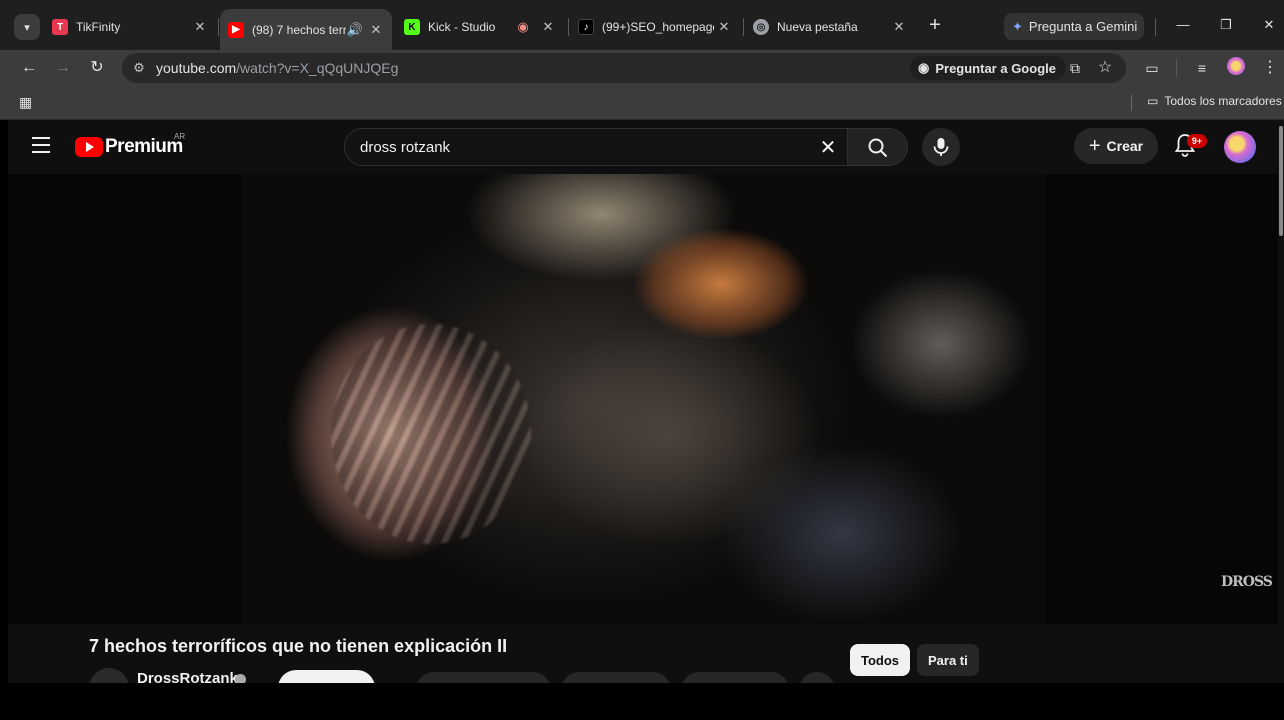  What do you see at coordinates (60, 27) in the screenshot?
I see `tikfinity-icon: T` at bounding box center [60, 27].